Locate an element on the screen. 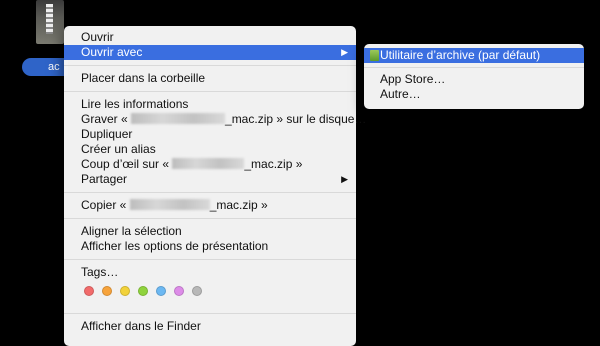  menu-item-label: Utilitaire d’archive (par défaut) is located at coordinates (460, 55).